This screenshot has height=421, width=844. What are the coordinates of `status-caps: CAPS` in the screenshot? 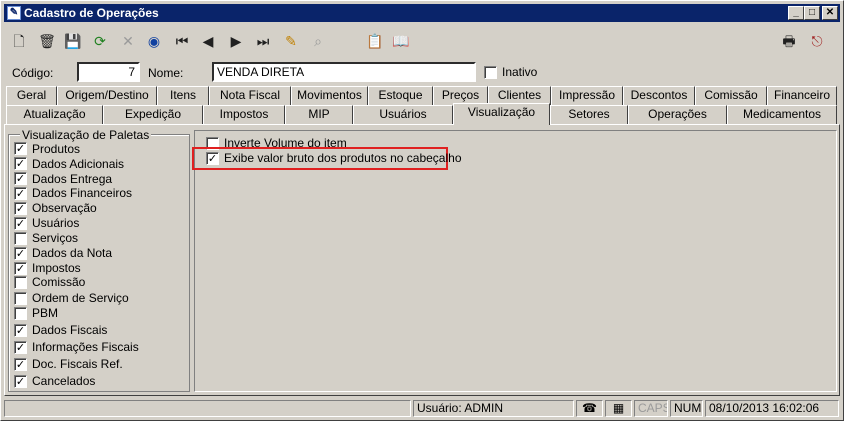 It's located at (651, 408).